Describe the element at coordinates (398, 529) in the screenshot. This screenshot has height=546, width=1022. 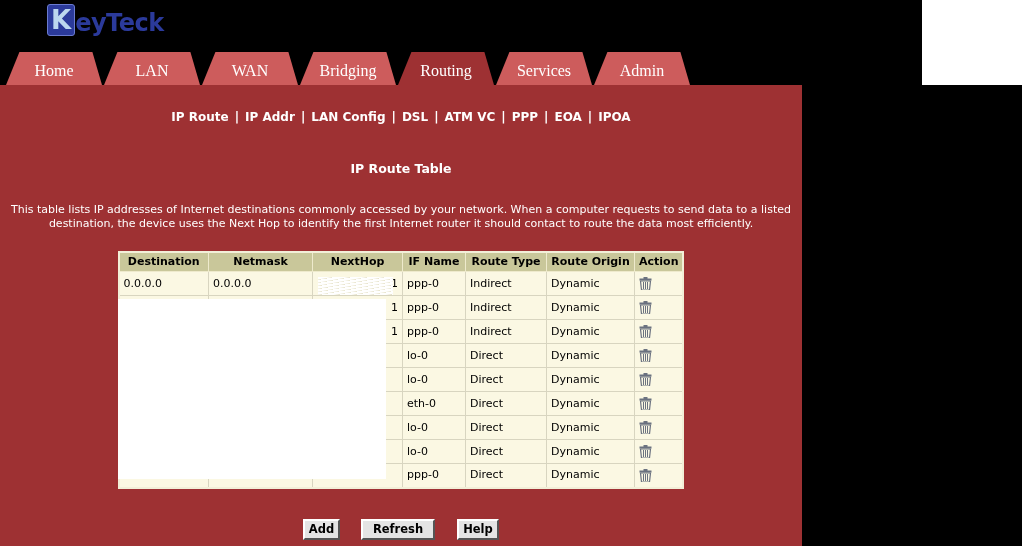
I see `action-button: Refresh` at that location.